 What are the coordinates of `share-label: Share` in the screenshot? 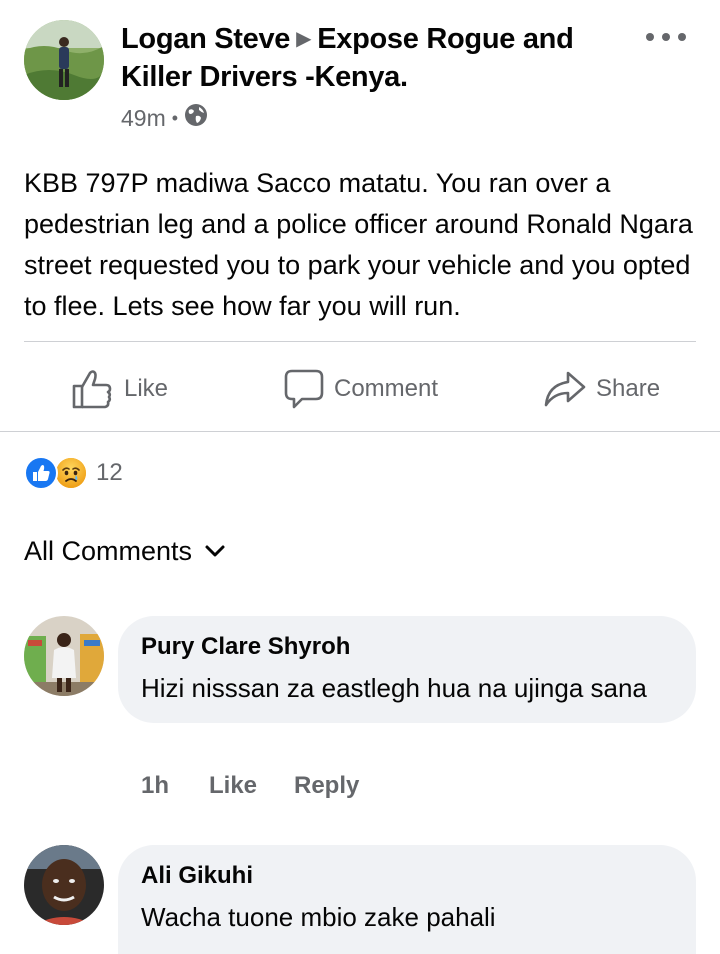 It's located at (628, 388).